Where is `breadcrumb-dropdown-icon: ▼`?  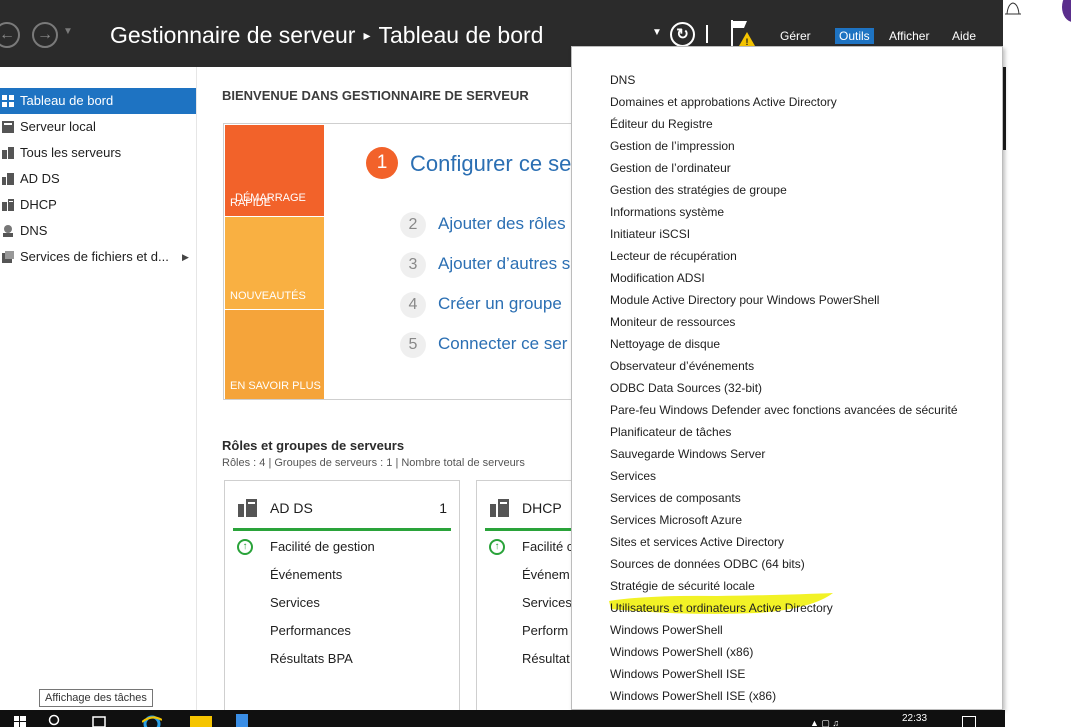 breadcrumb-dropdown-icon: ▼ is located at coordinates (657, 32).